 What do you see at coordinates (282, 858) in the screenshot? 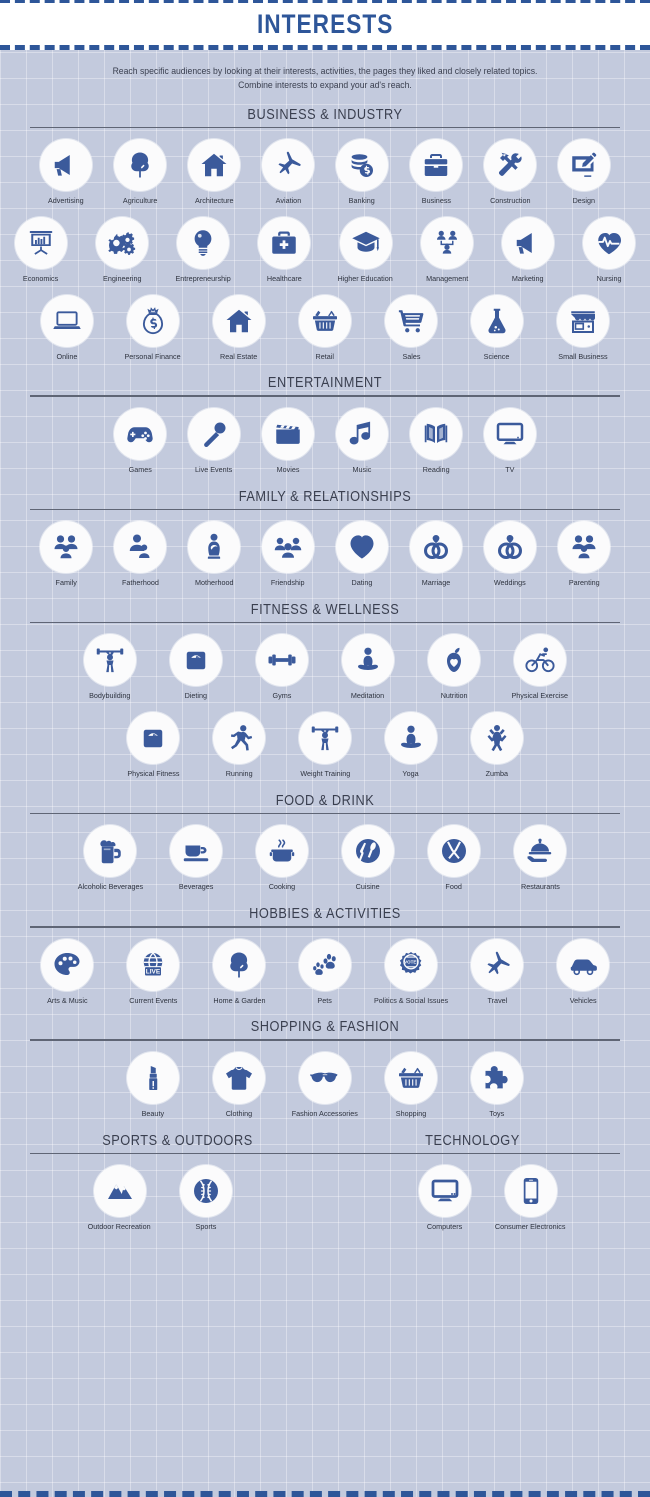
I see `interest-item: Cooking` at bounding box center [282, 858].